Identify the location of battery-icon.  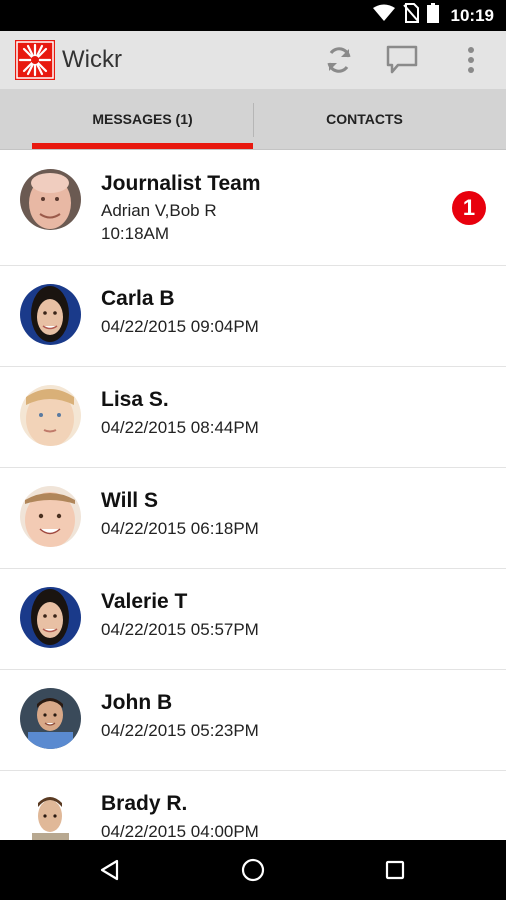
(432, 15).